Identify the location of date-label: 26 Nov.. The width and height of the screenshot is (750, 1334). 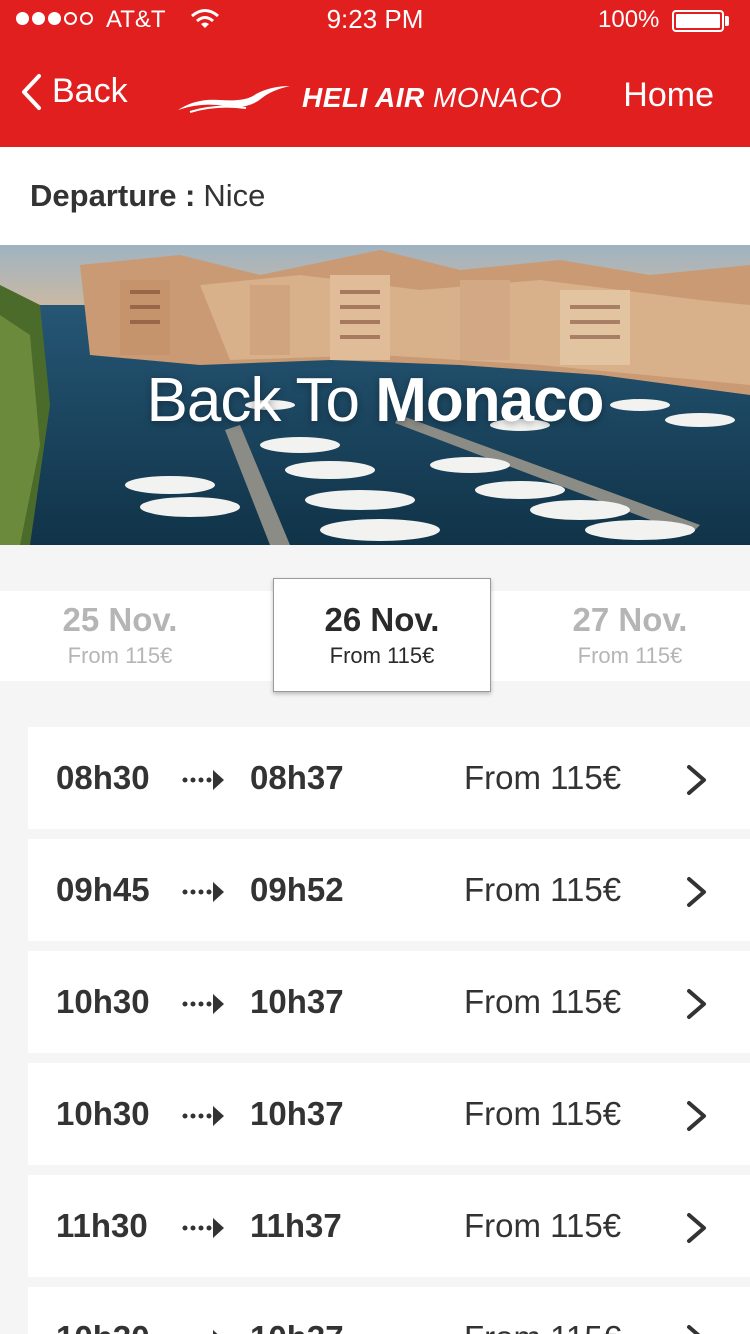
(382, 619).